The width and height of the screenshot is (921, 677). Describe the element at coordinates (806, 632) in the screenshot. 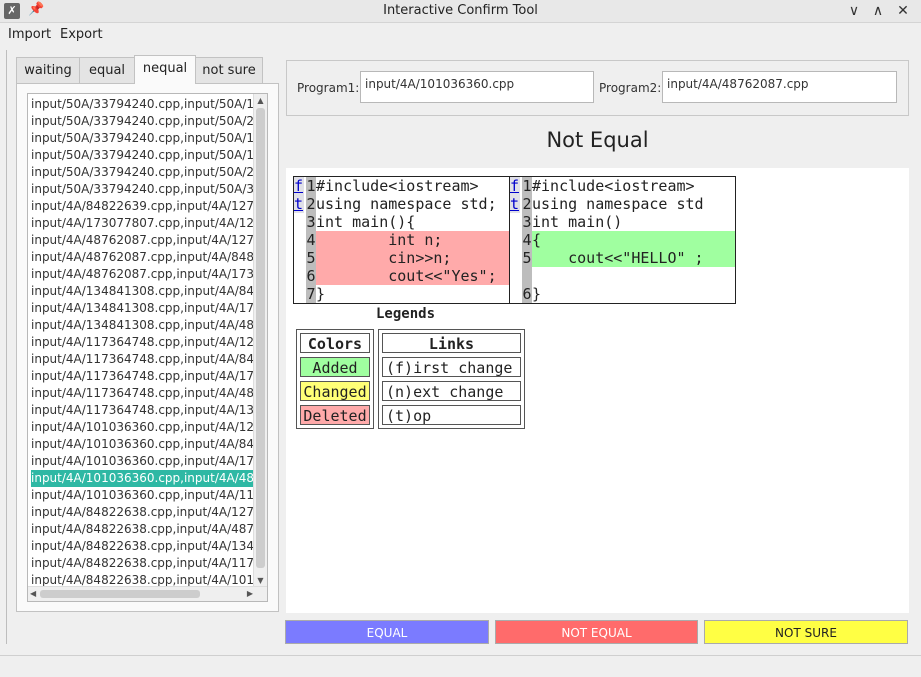

I see `not-sure-button: NOT SURE` at that location.